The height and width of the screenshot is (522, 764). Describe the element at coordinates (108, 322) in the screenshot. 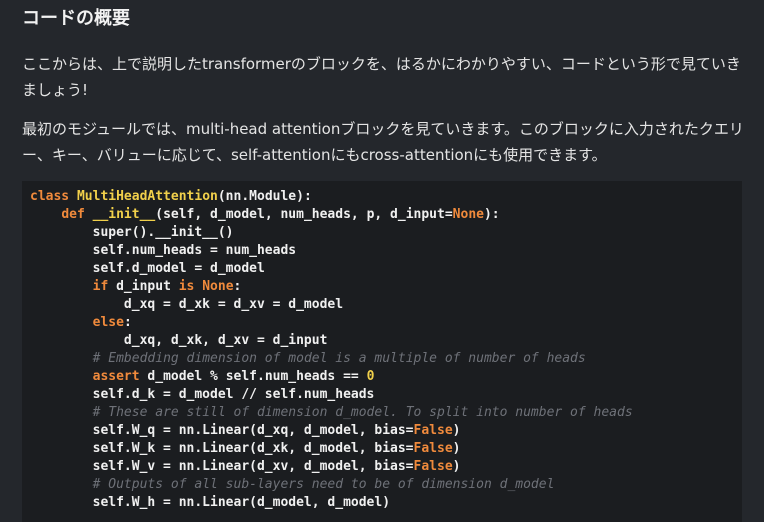

I see `code-token: else` at that location.